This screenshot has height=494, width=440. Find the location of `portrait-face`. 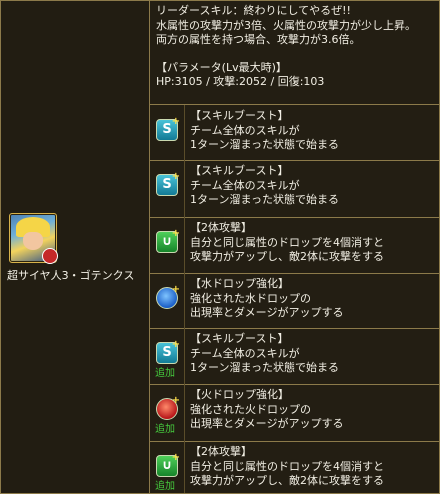

portrait-face is located at coordinates (33, 241).